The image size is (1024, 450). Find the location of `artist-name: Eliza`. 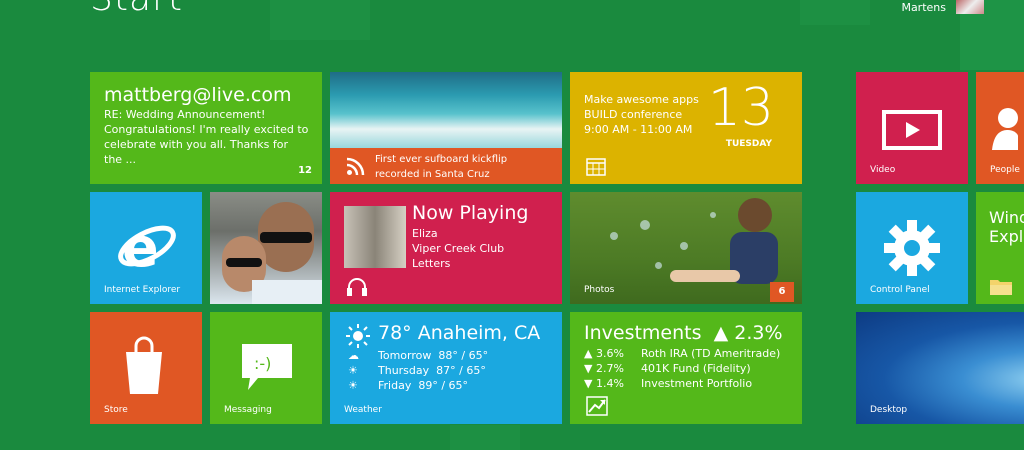

artist-name: Eliza is located at coordinates (425, 233).